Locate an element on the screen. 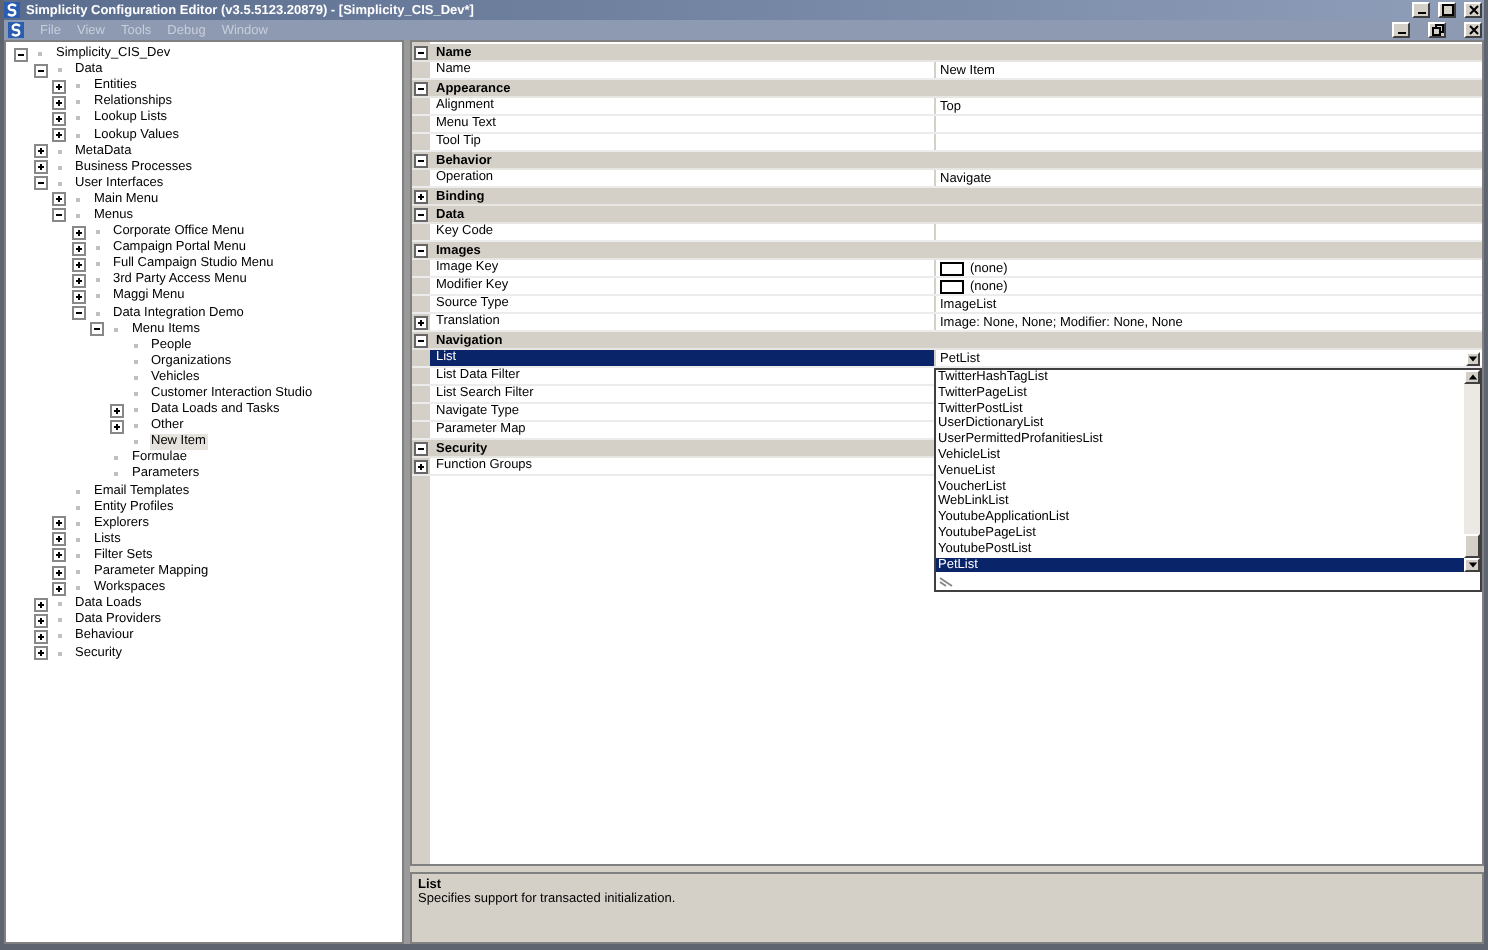 This screenshot has height=950, width=1488. logo-icon is located at coordinates (12, 10).